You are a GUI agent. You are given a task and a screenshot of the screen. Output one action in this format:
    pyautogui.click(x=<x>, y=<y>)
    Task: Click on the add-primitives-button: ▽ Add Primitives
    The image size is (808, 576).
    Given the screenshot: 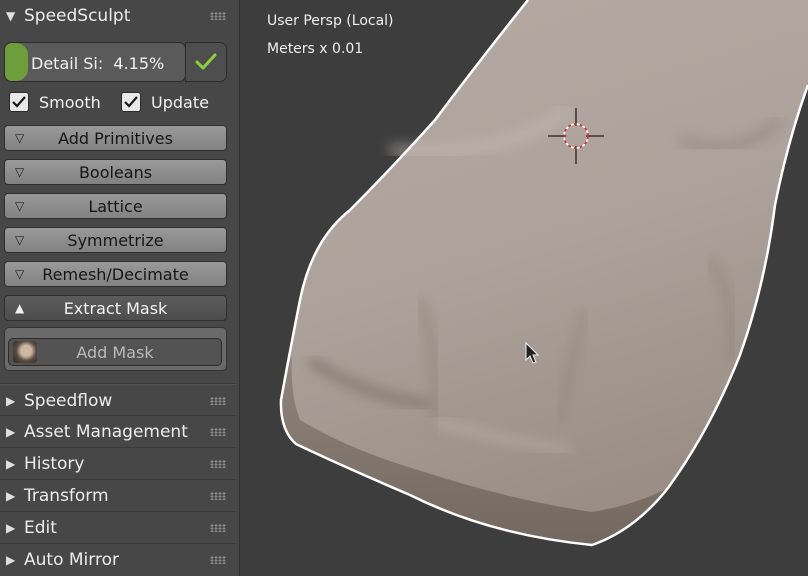 What is the action you would take?
    pyautogui.click(x=115, y=138)
    